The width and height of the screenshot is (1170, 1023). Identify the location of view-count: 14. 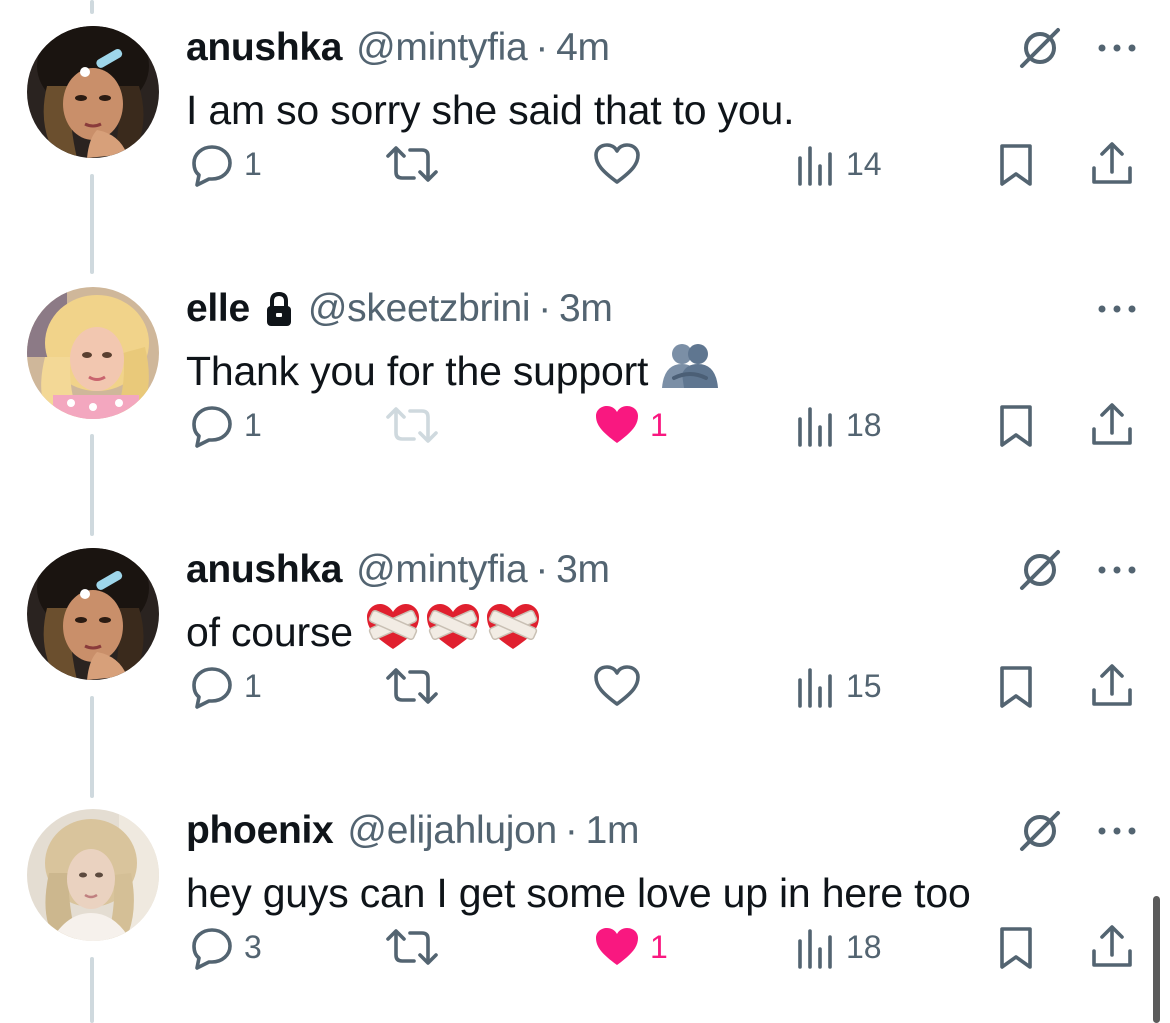
(864, 163).